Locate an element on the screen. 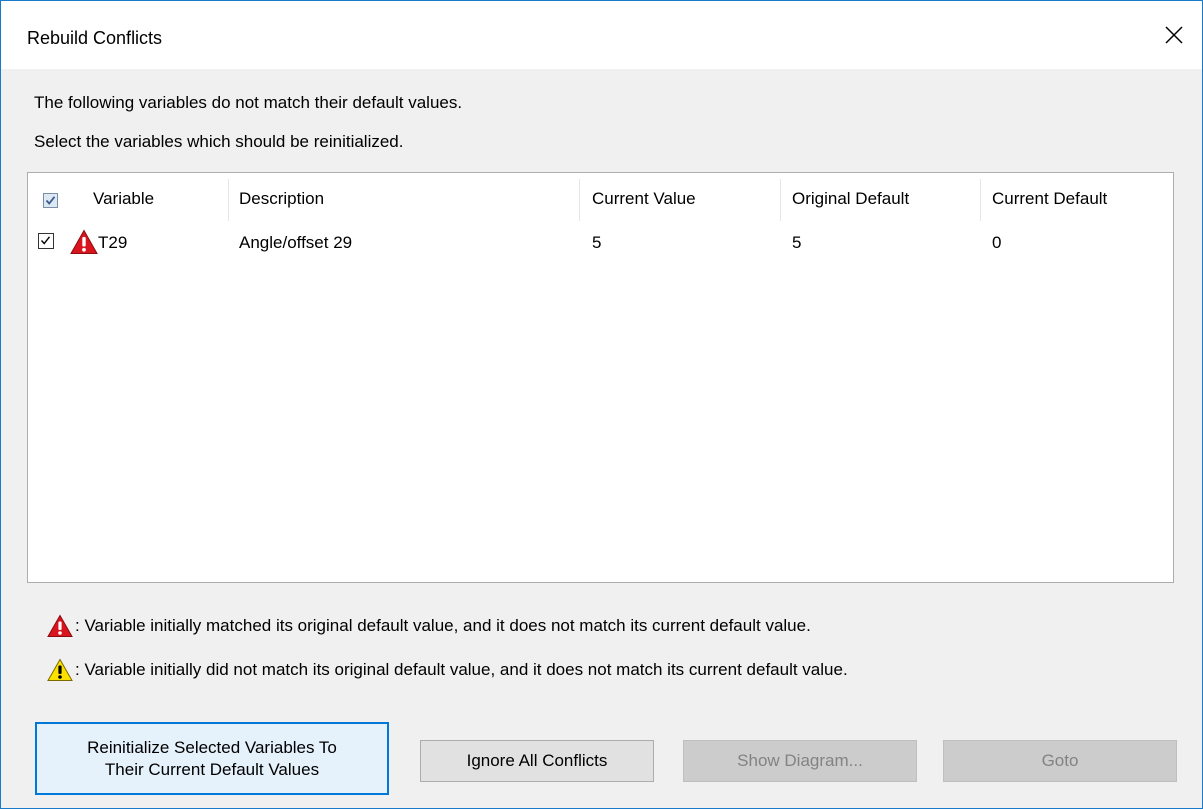 The width and height of the screenshot is (1203, 809). reinitialize-label-line2: Their Current Default Values is located at coordinates (212, 769).